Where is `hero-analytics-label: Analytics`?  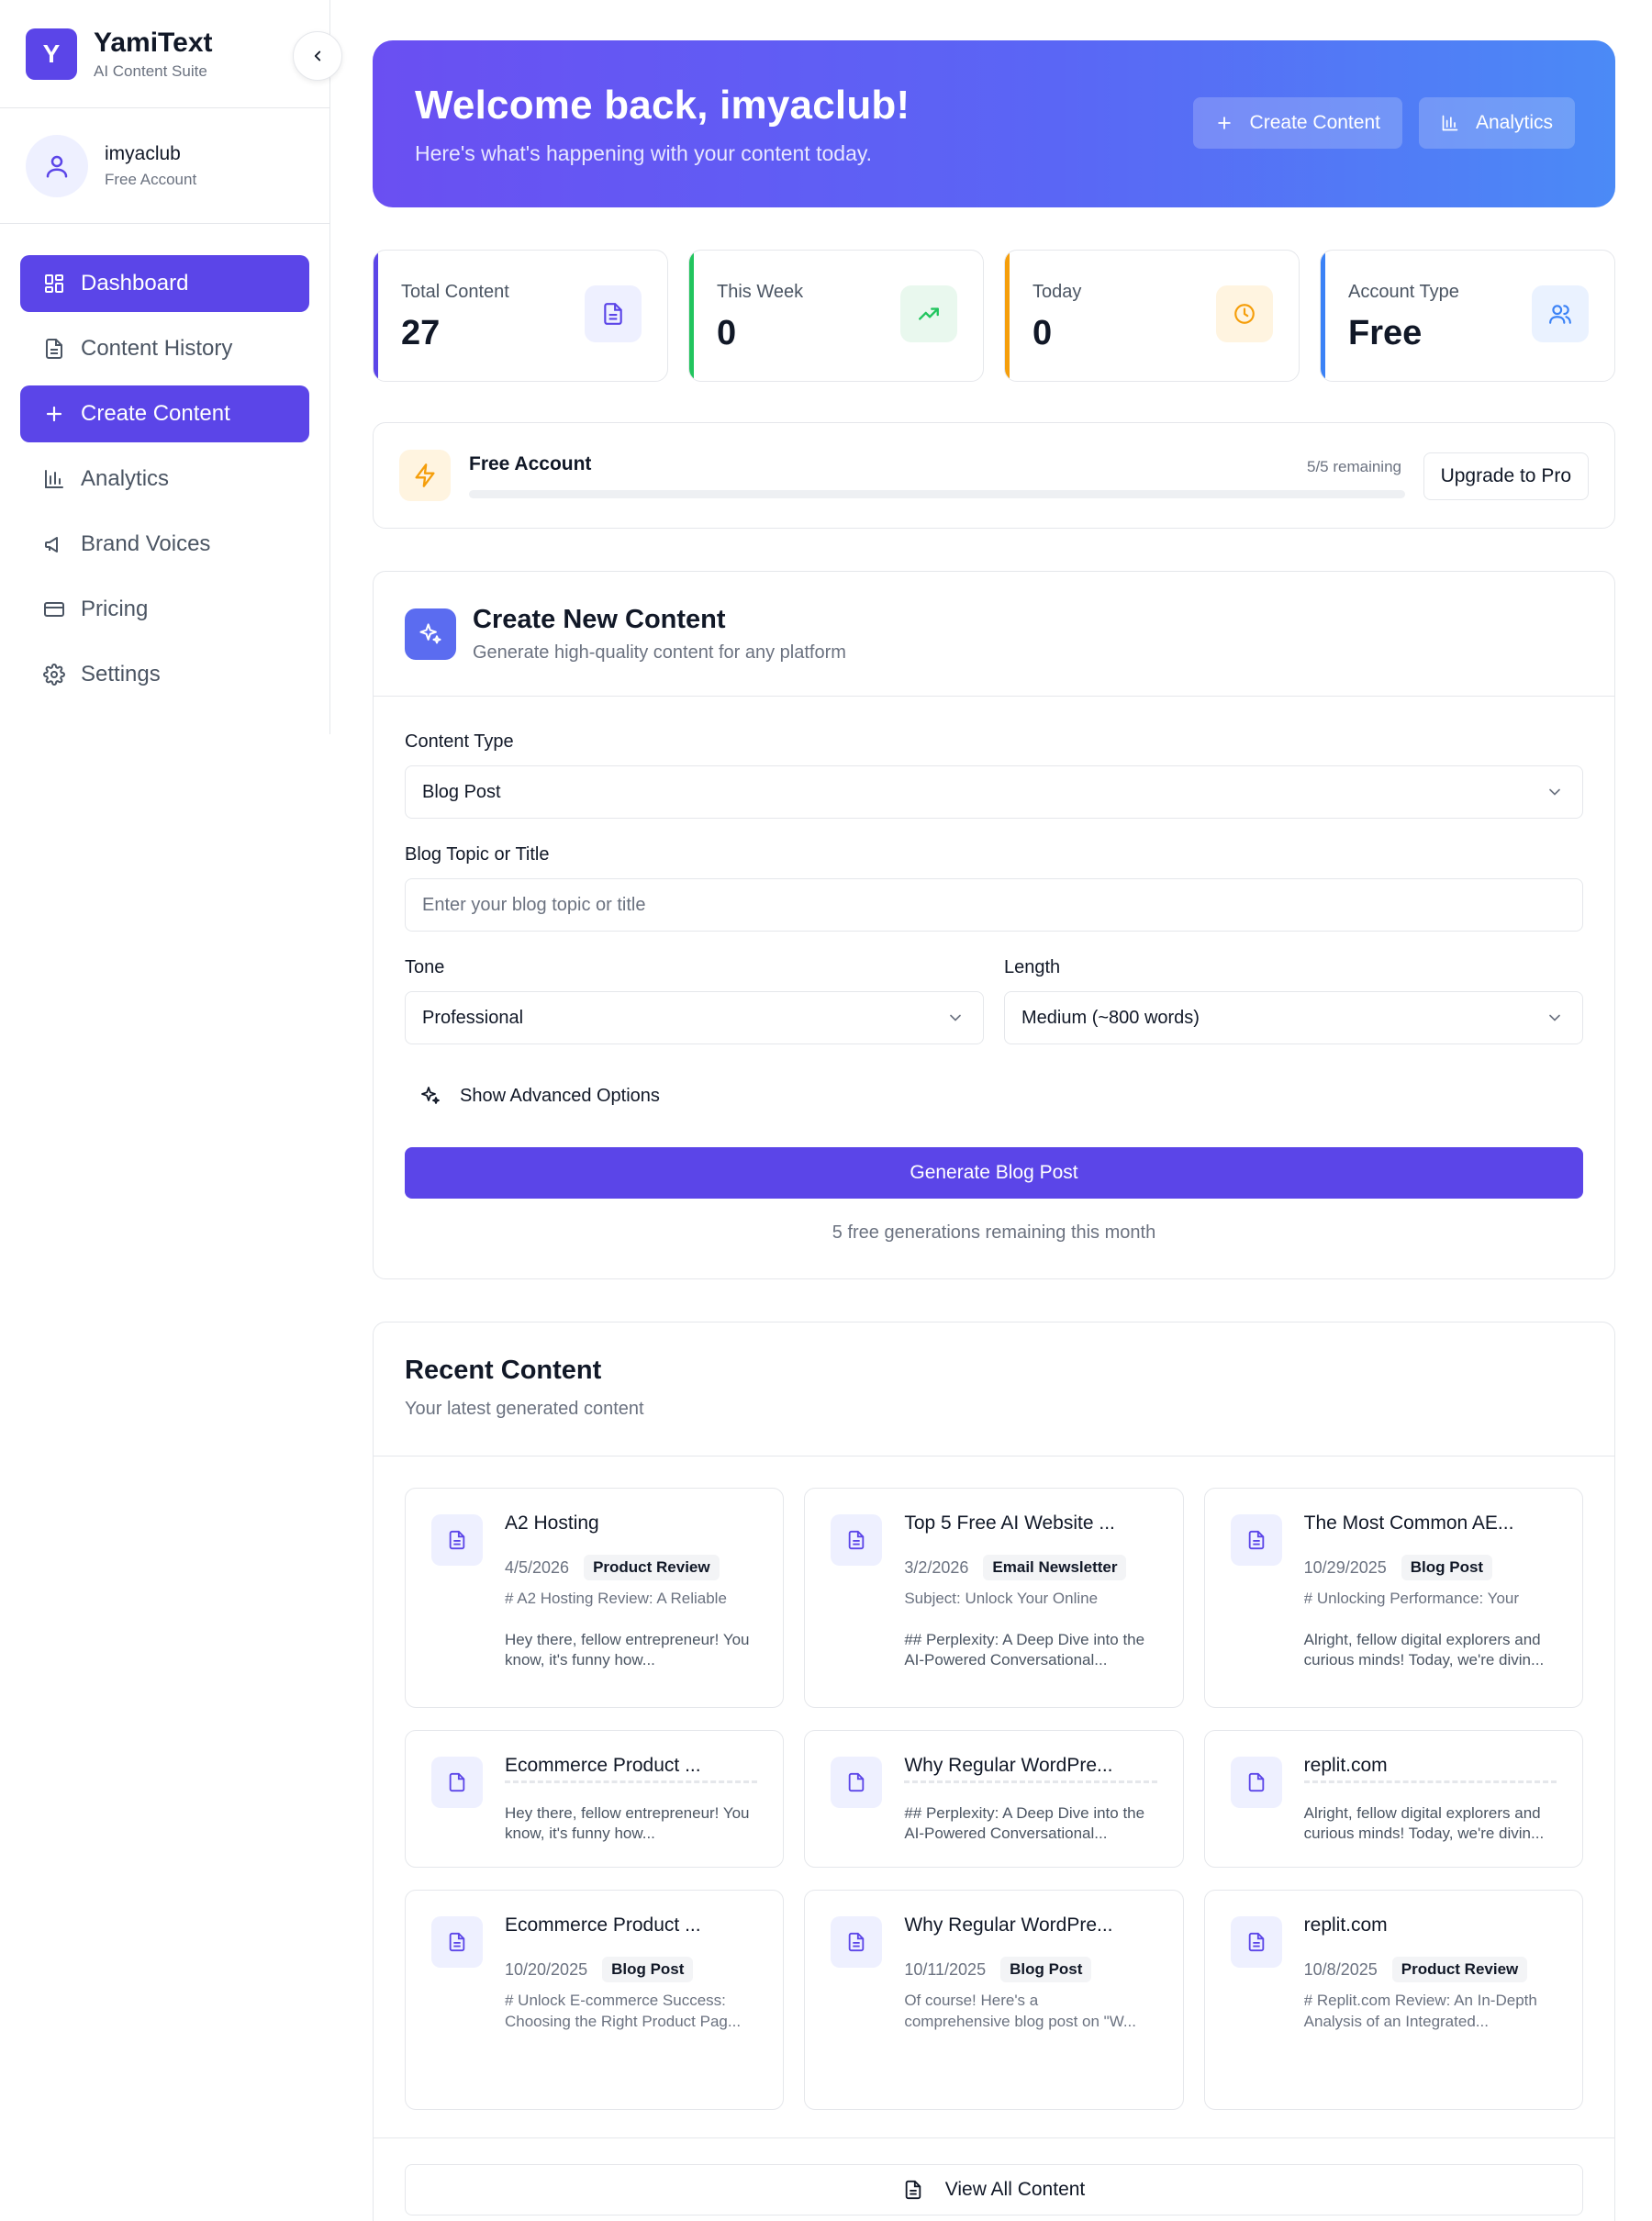 hero-analytics-label: Analytics is located at coordinates (1514, 123).